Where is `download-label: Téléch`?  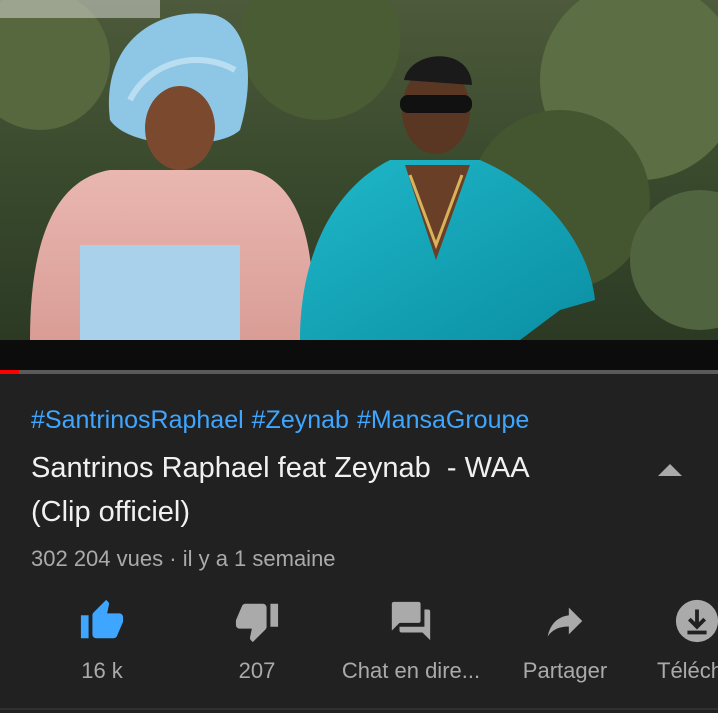
download-label: Téléch is located at coordinates (687, 670).